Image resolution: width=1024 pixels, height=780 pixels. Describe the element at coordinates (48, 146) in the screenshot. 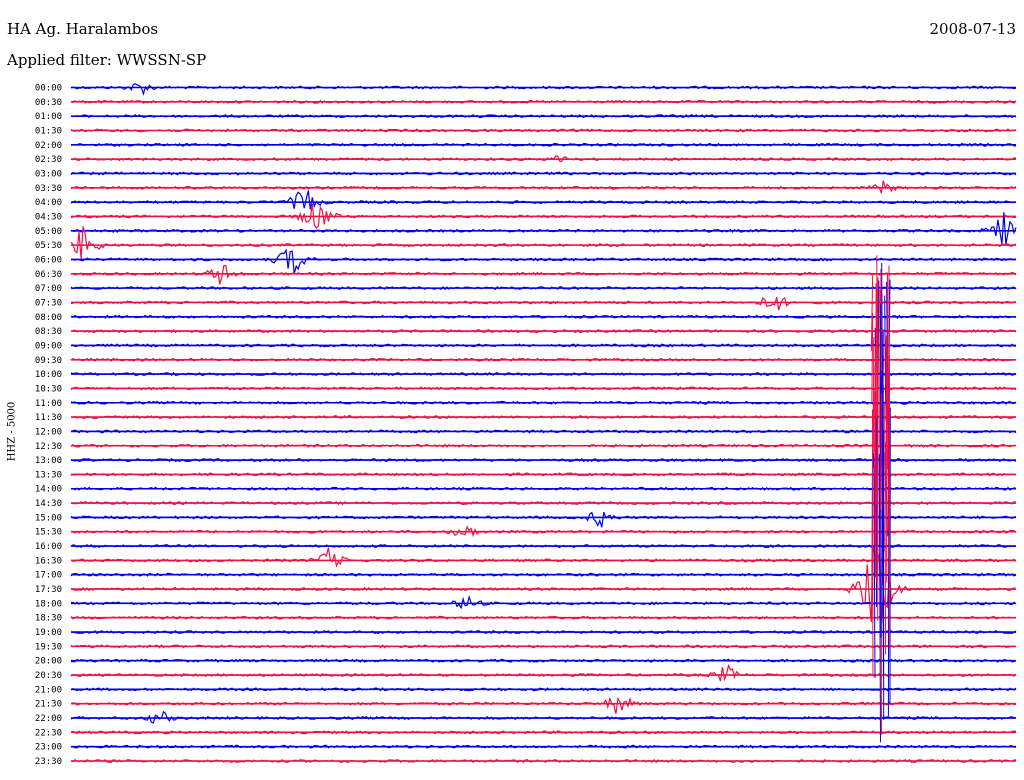

I see `row-time-label: 02:00` at that location.